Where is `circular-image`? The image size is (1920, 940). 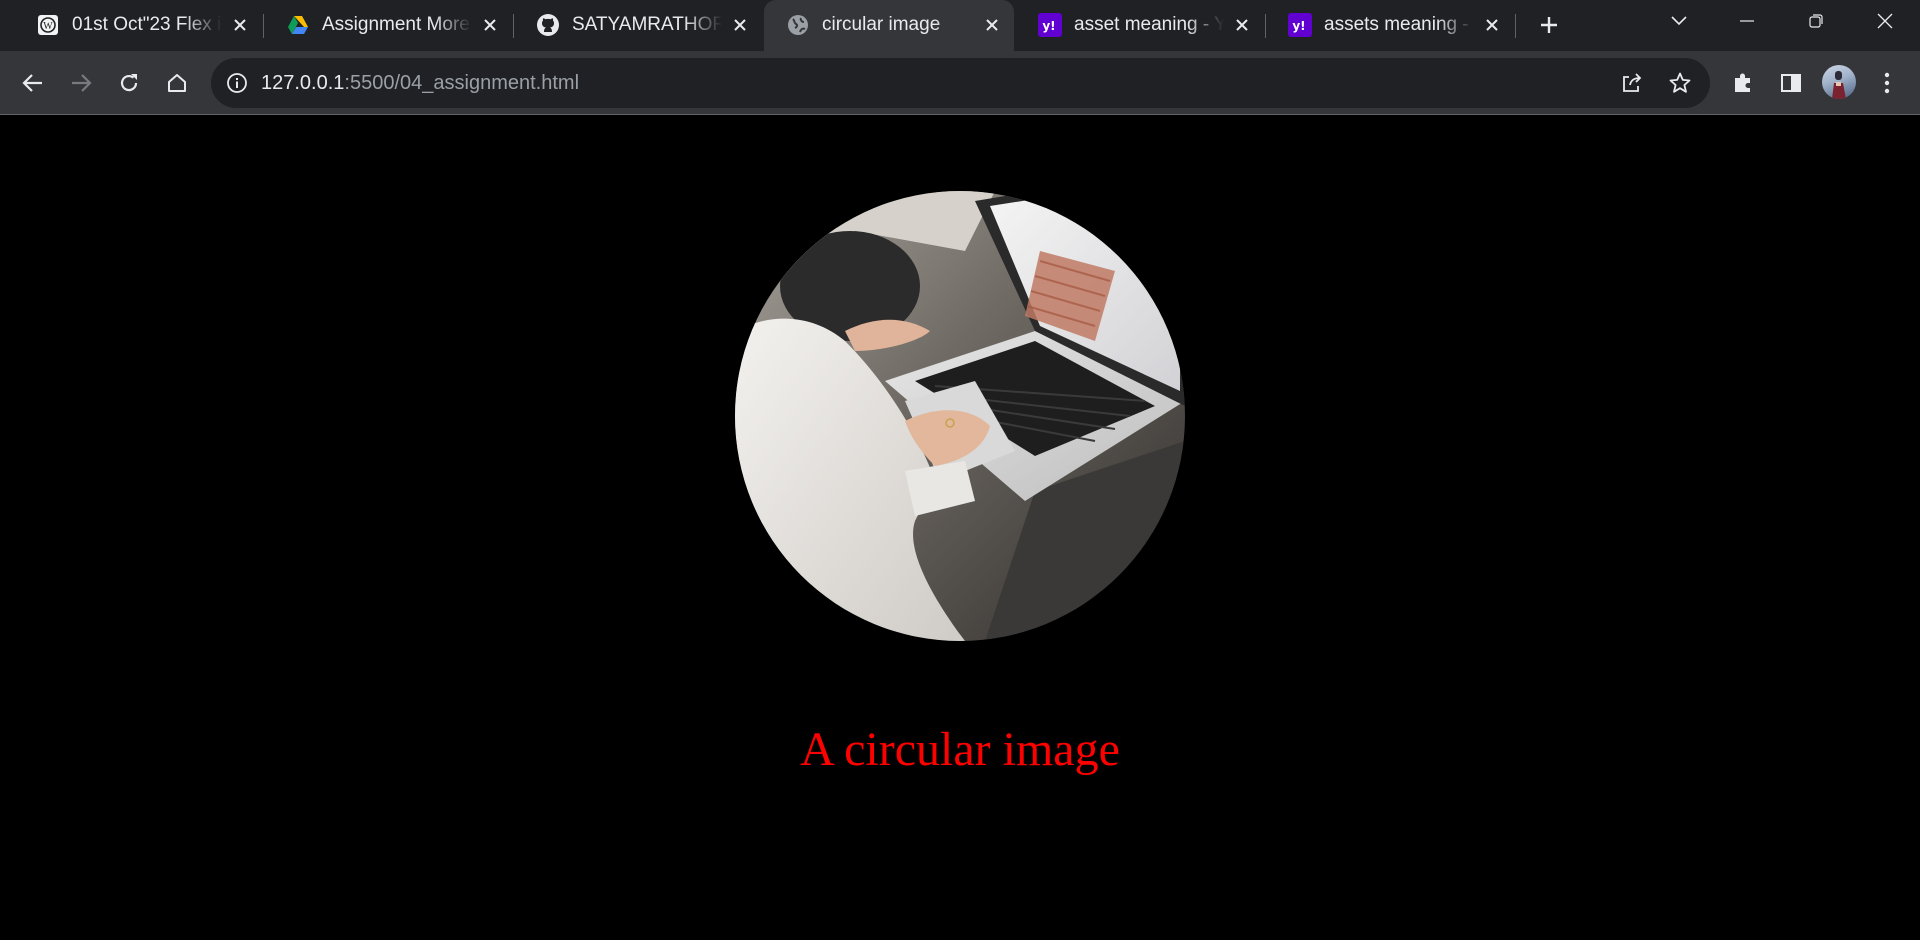 circular-image is located at coordinates (960, 416).